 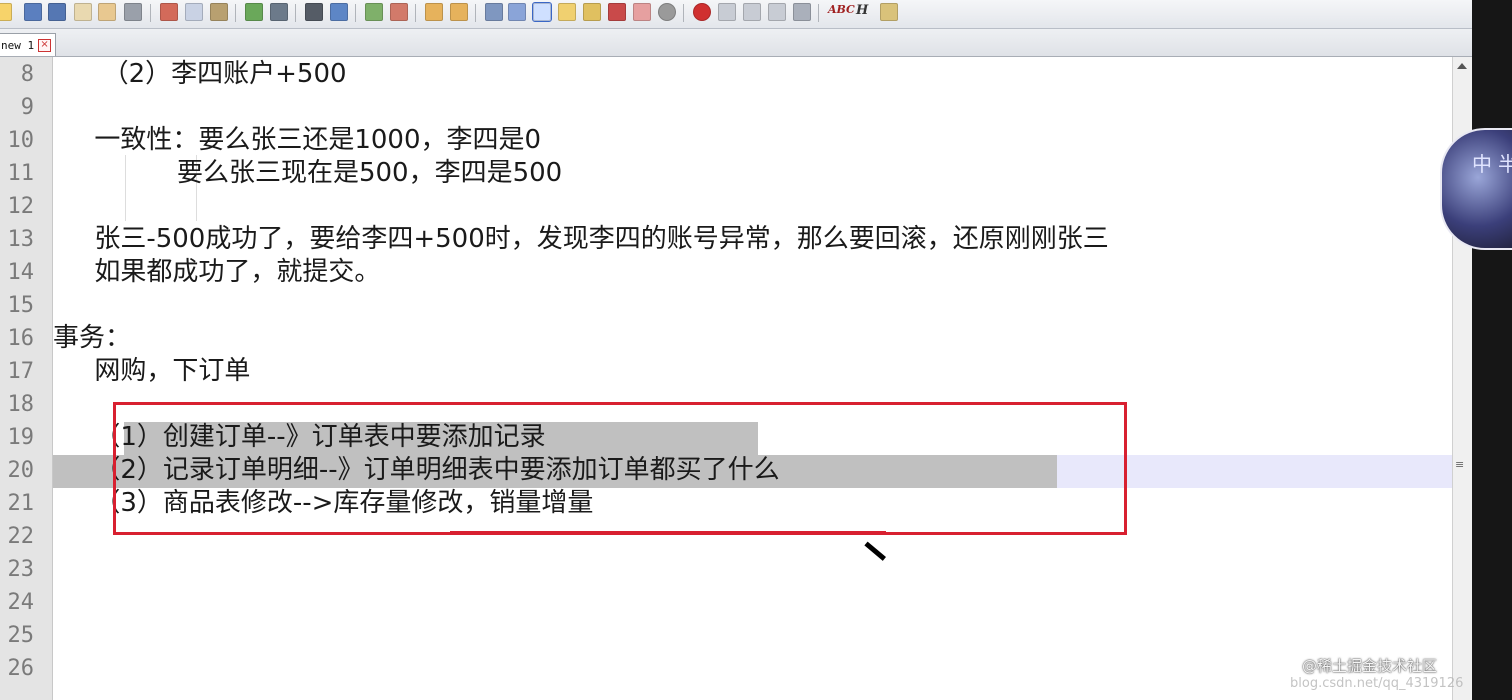 What do you see at coordinates (254, 12) in the screenshot?
I see `undo-icon` at bounding box center [254, 12].